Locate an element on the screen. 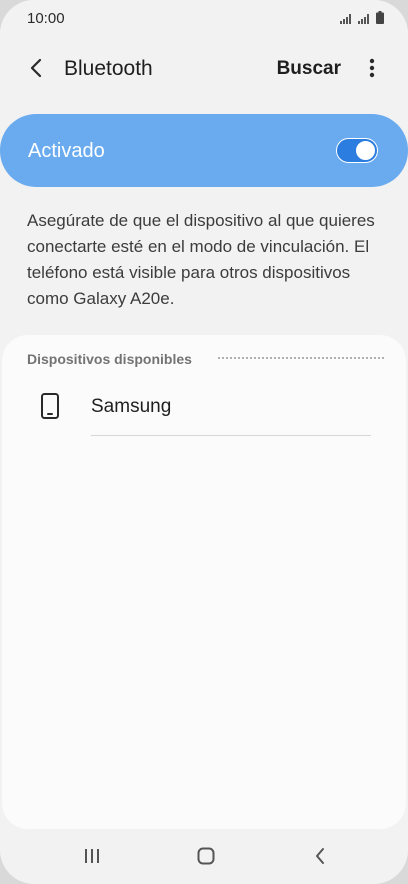  section-divider-dots is located at coordinates (301, 358).